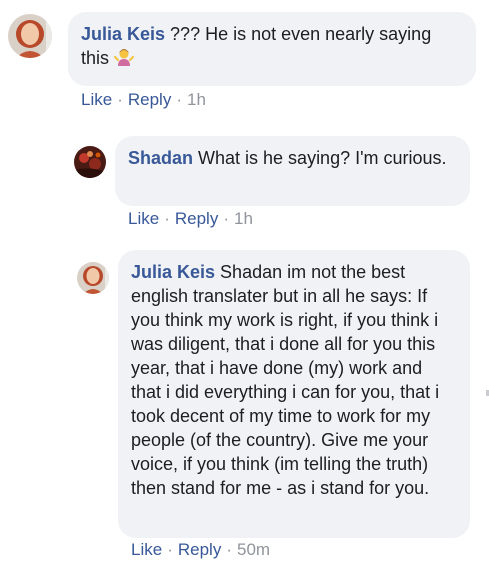 Image resolution: width=489 pixels, height=569 pixels. I want to click on avatar-shadan, so click(90, 162).